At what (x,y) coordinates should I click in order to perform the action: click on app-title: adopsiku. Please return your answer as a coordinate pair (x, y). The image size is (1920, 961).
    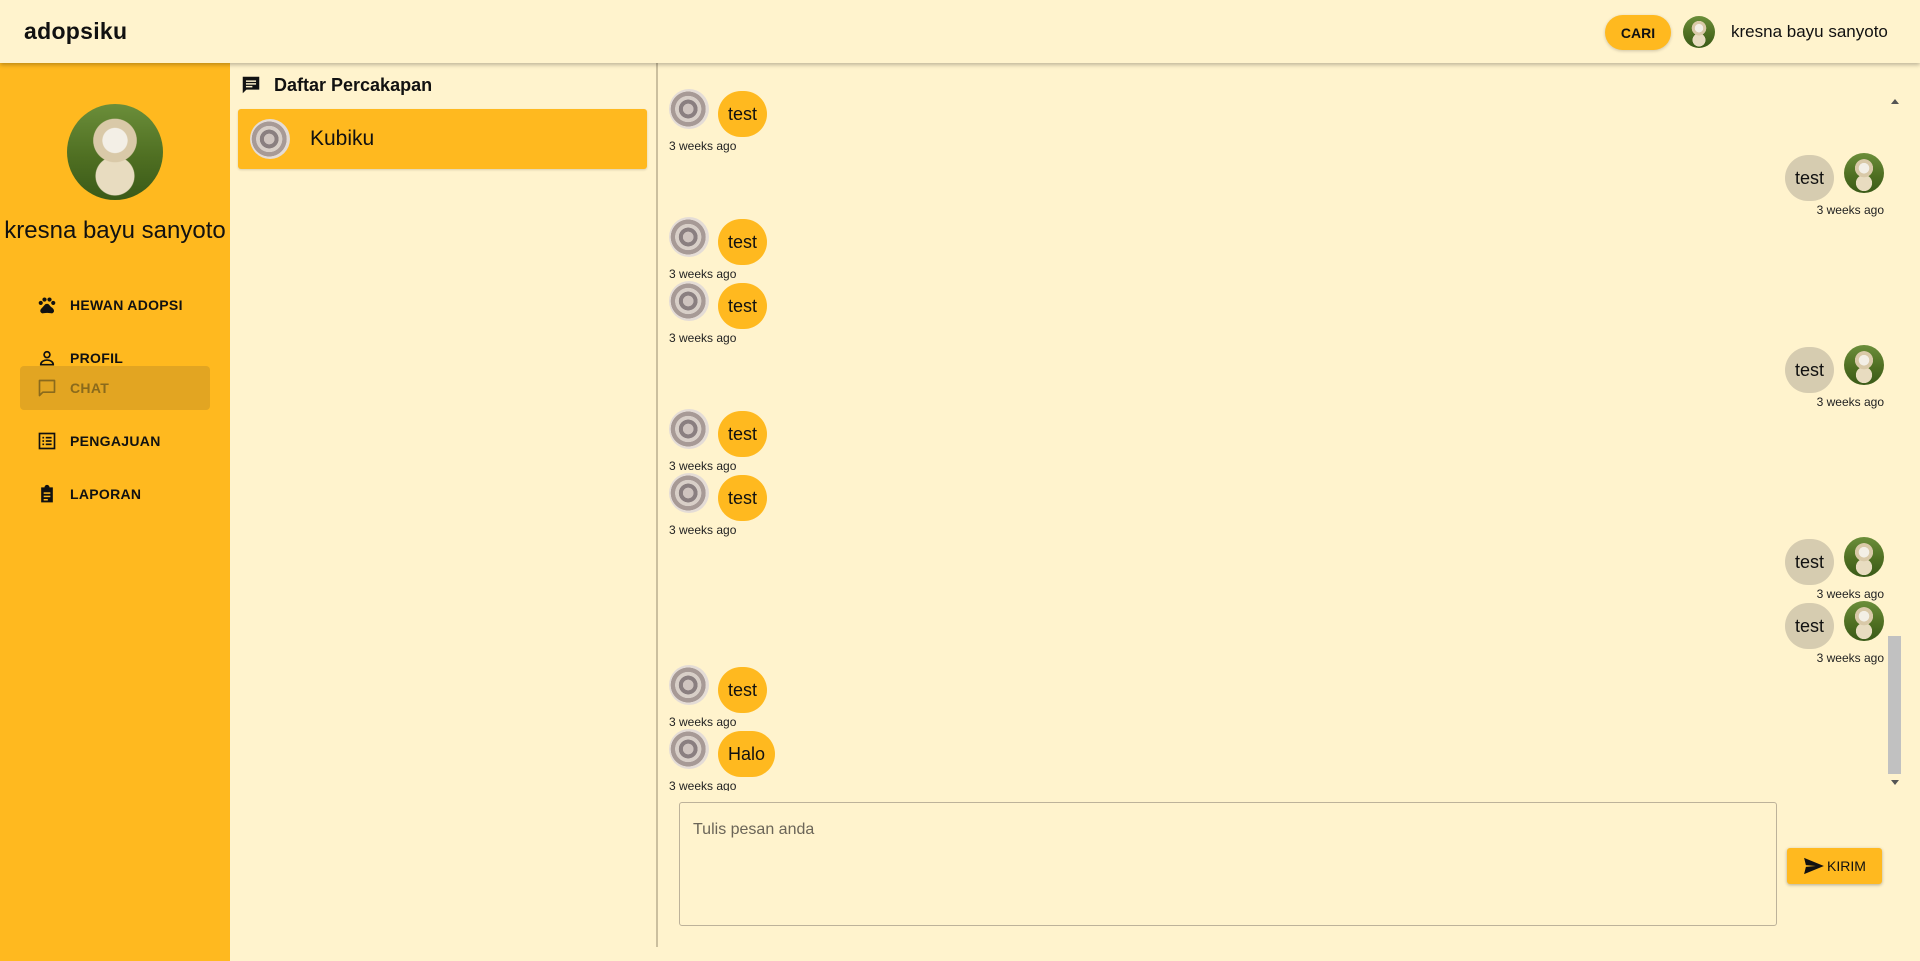
    Looking at the image, I should click on (75, 31).